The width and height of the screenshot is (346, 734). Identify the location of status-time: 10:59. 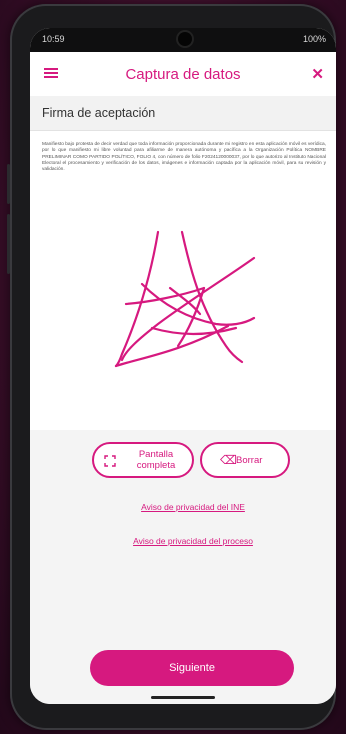
(53, 39).